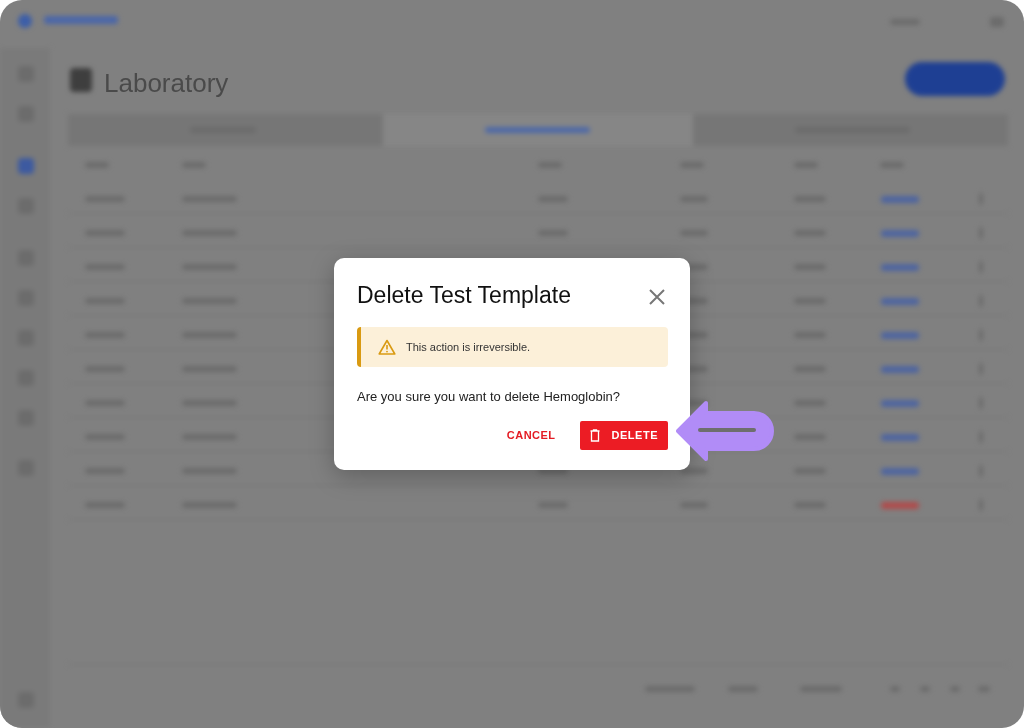 The width and height of the screenshot is (1024, 728). What do you see at coordinates (531, 435) in the screenshot?
I see `cancel-button: CANCEL` at bounding box center [531, 435].